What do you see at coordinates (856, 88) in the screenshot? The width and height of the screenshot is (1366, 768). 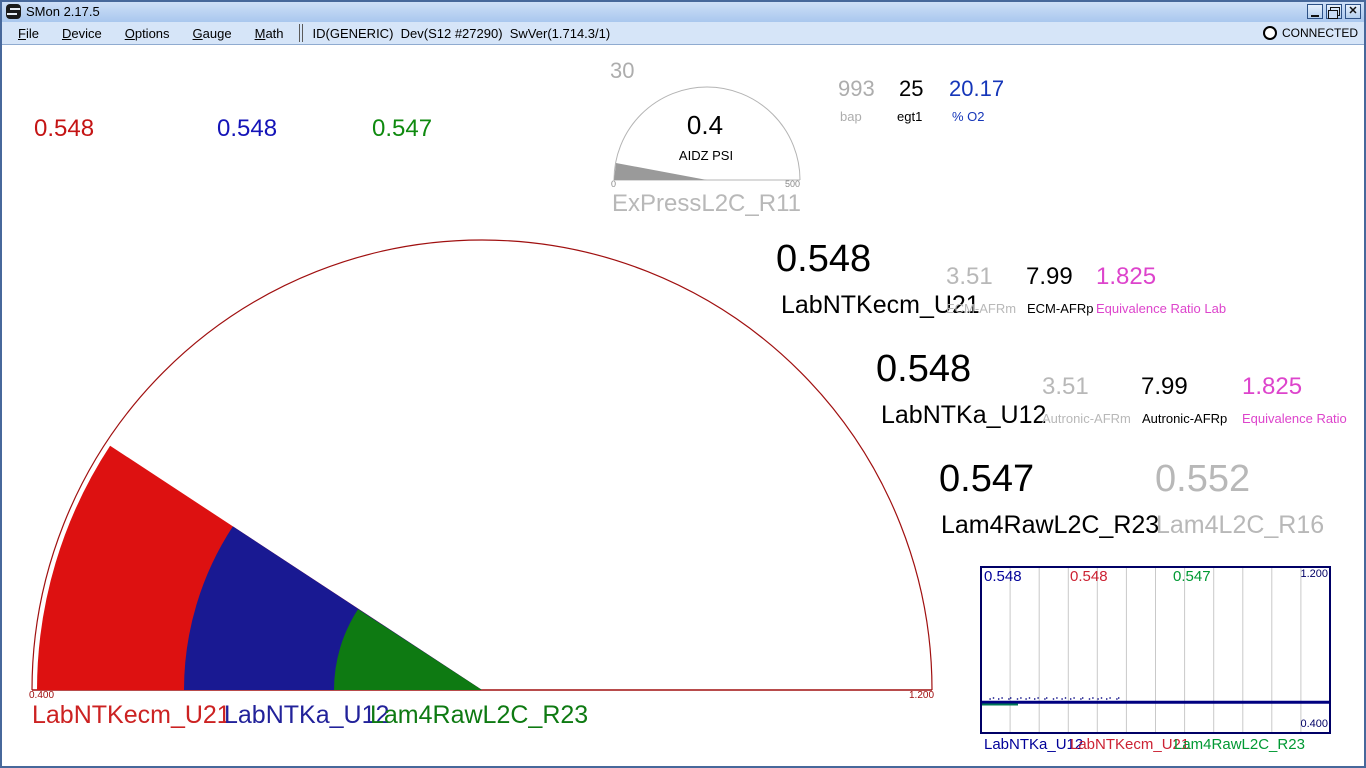 I see `bap-value: 993` at bounding box center [856, 88].